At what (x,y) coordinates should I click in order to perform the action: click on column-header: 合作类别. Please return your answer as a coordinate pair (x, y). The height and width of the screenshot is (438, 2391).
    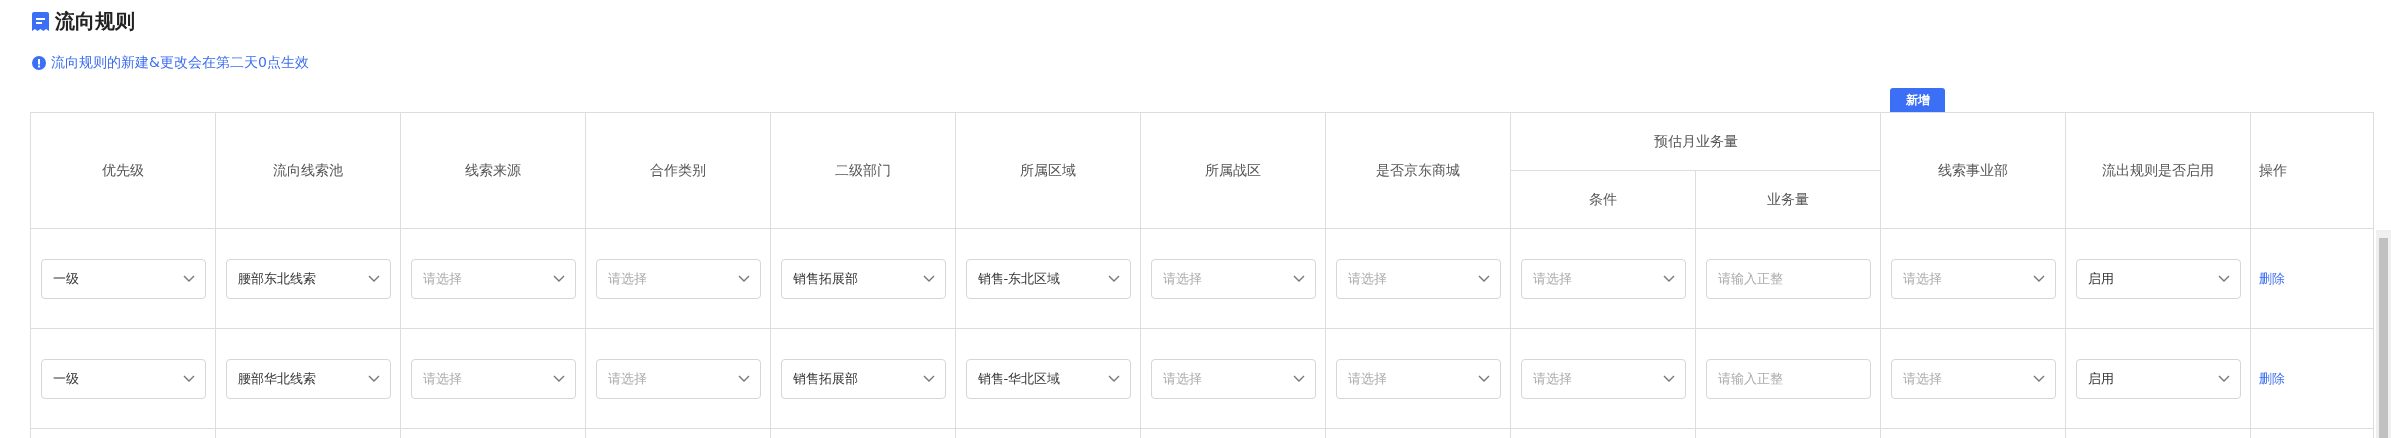
    Looking at the image, I should click on (678, 170).